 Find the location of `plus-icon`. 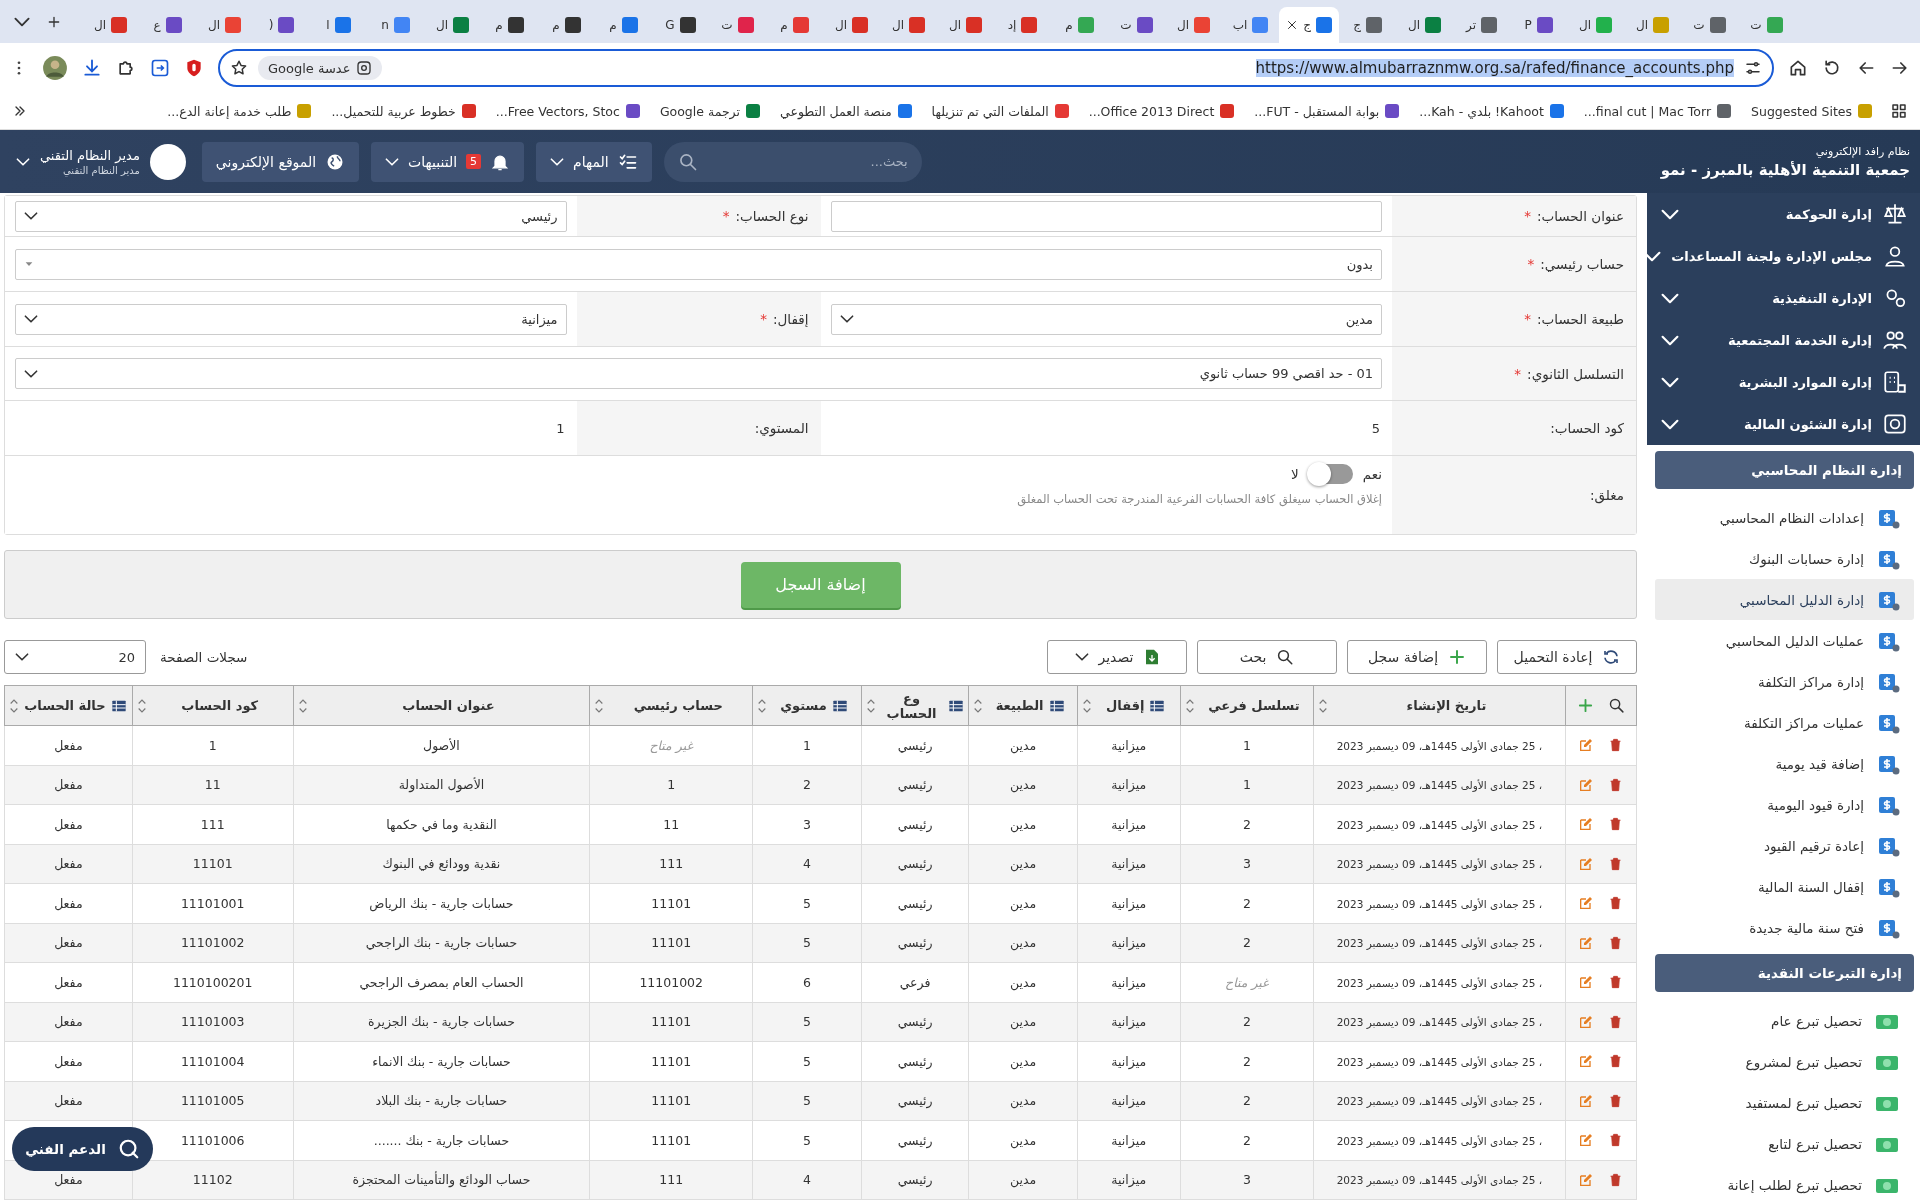

plus-icon is located at coordinates (1585, 705).